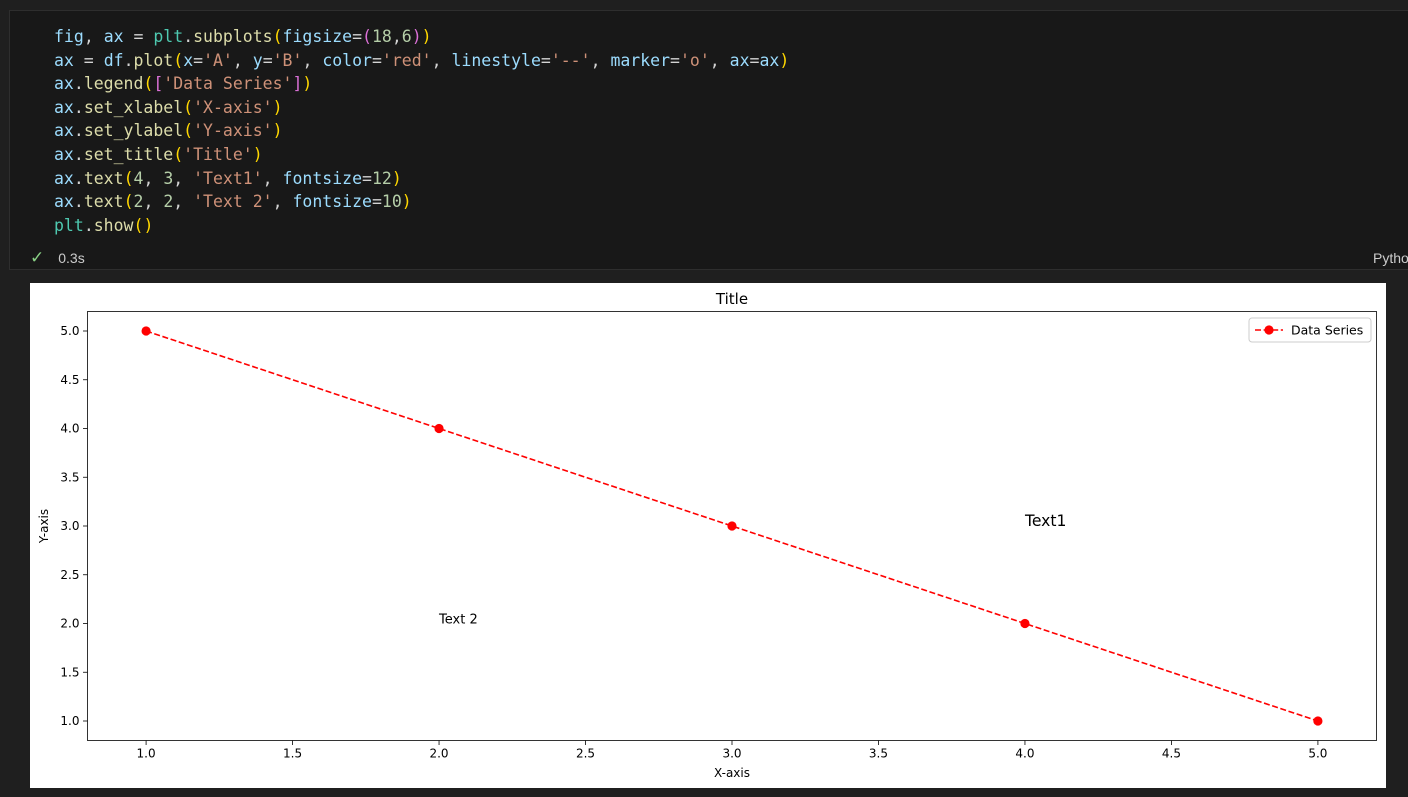 This screenshot has width=1408, height=797. What do you see at coordinates (168, 178) in the screenshot?
I see `code-token: 3` at bounding box center [168, 178].